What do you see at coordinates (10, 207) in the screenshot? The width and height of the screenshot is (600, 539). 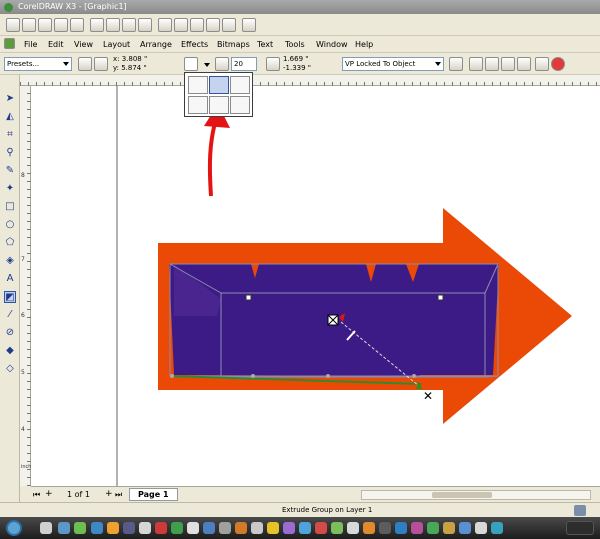 I see `rectangle-tool-icon: □` at bounding box center [10, 207].